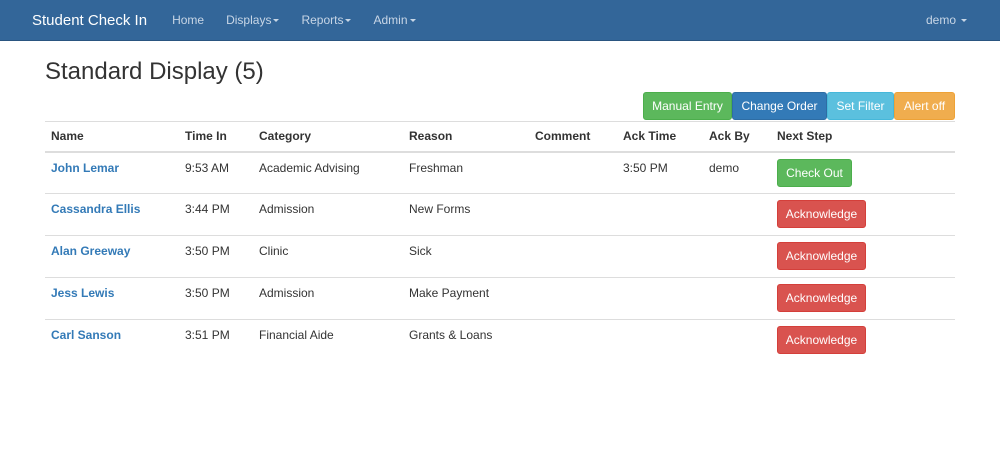  Describe the element at coordinates (390, 20) in the screenshot. I see `nav-admin-label: Admin` at that location.